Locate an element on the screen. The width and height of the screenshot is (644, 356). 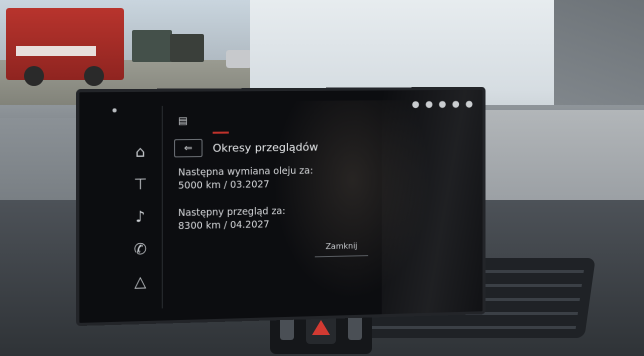
vent-slat is located at coordinates (461, 327).